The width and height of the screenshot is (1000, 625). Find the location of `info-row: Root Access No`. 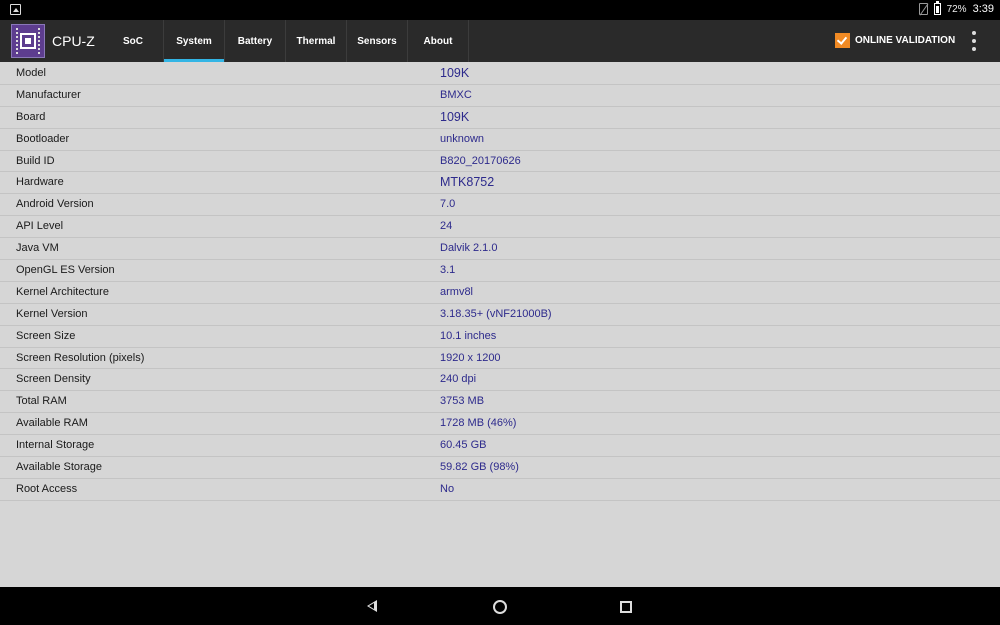

info-row: Root Access No is located at coordinates (500, 490).